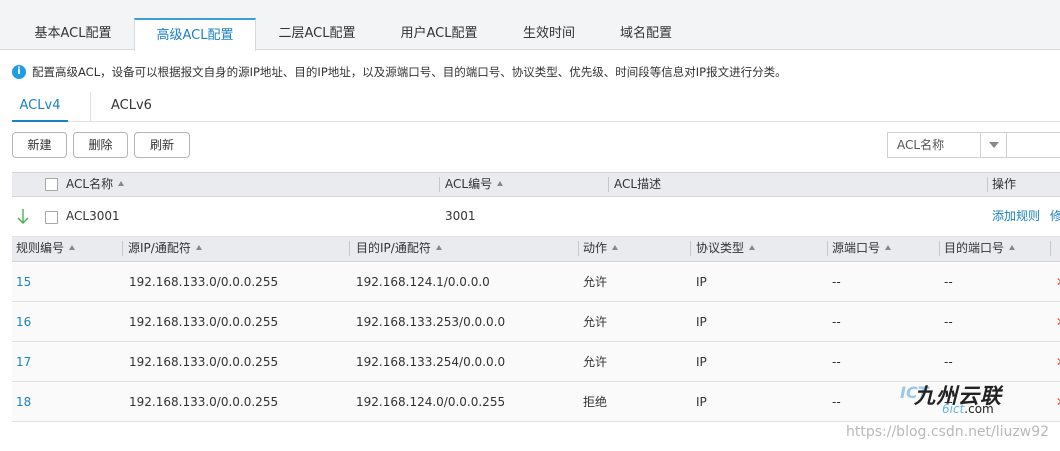 This screenshot has width=1060, height=451. What do you see at coordinates (948, 432) in the screenshot?
I see `watermark-url: https://blog.csdn.net/liuzw92` at bounding box center [948, 432].